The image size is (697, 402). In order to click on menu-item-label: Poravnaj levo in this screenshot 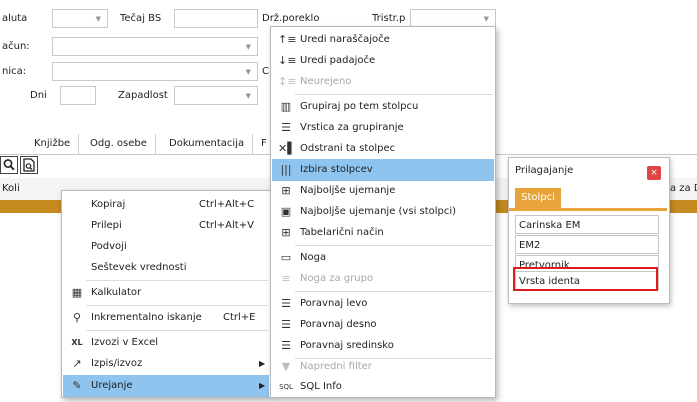, I will do `click(334, 303)`.